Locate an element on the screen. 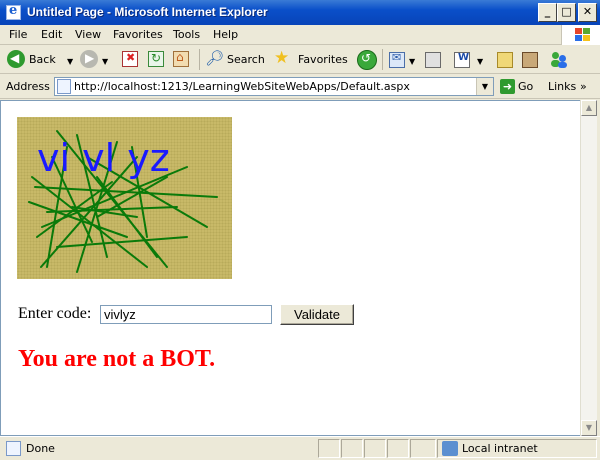  menu-favorites: Favorites is located at coordinates (138, 34).